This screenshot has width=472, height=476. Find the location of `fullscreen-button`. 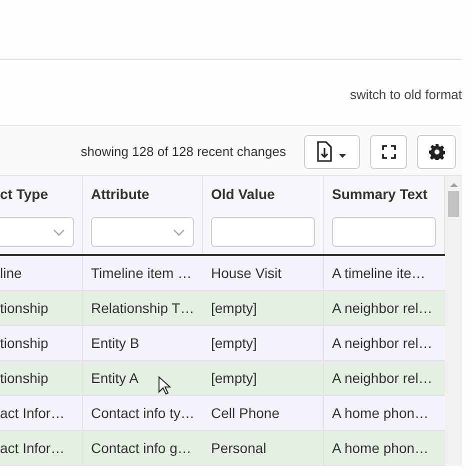

fullscreen-button is located at coordinates (388, 151).